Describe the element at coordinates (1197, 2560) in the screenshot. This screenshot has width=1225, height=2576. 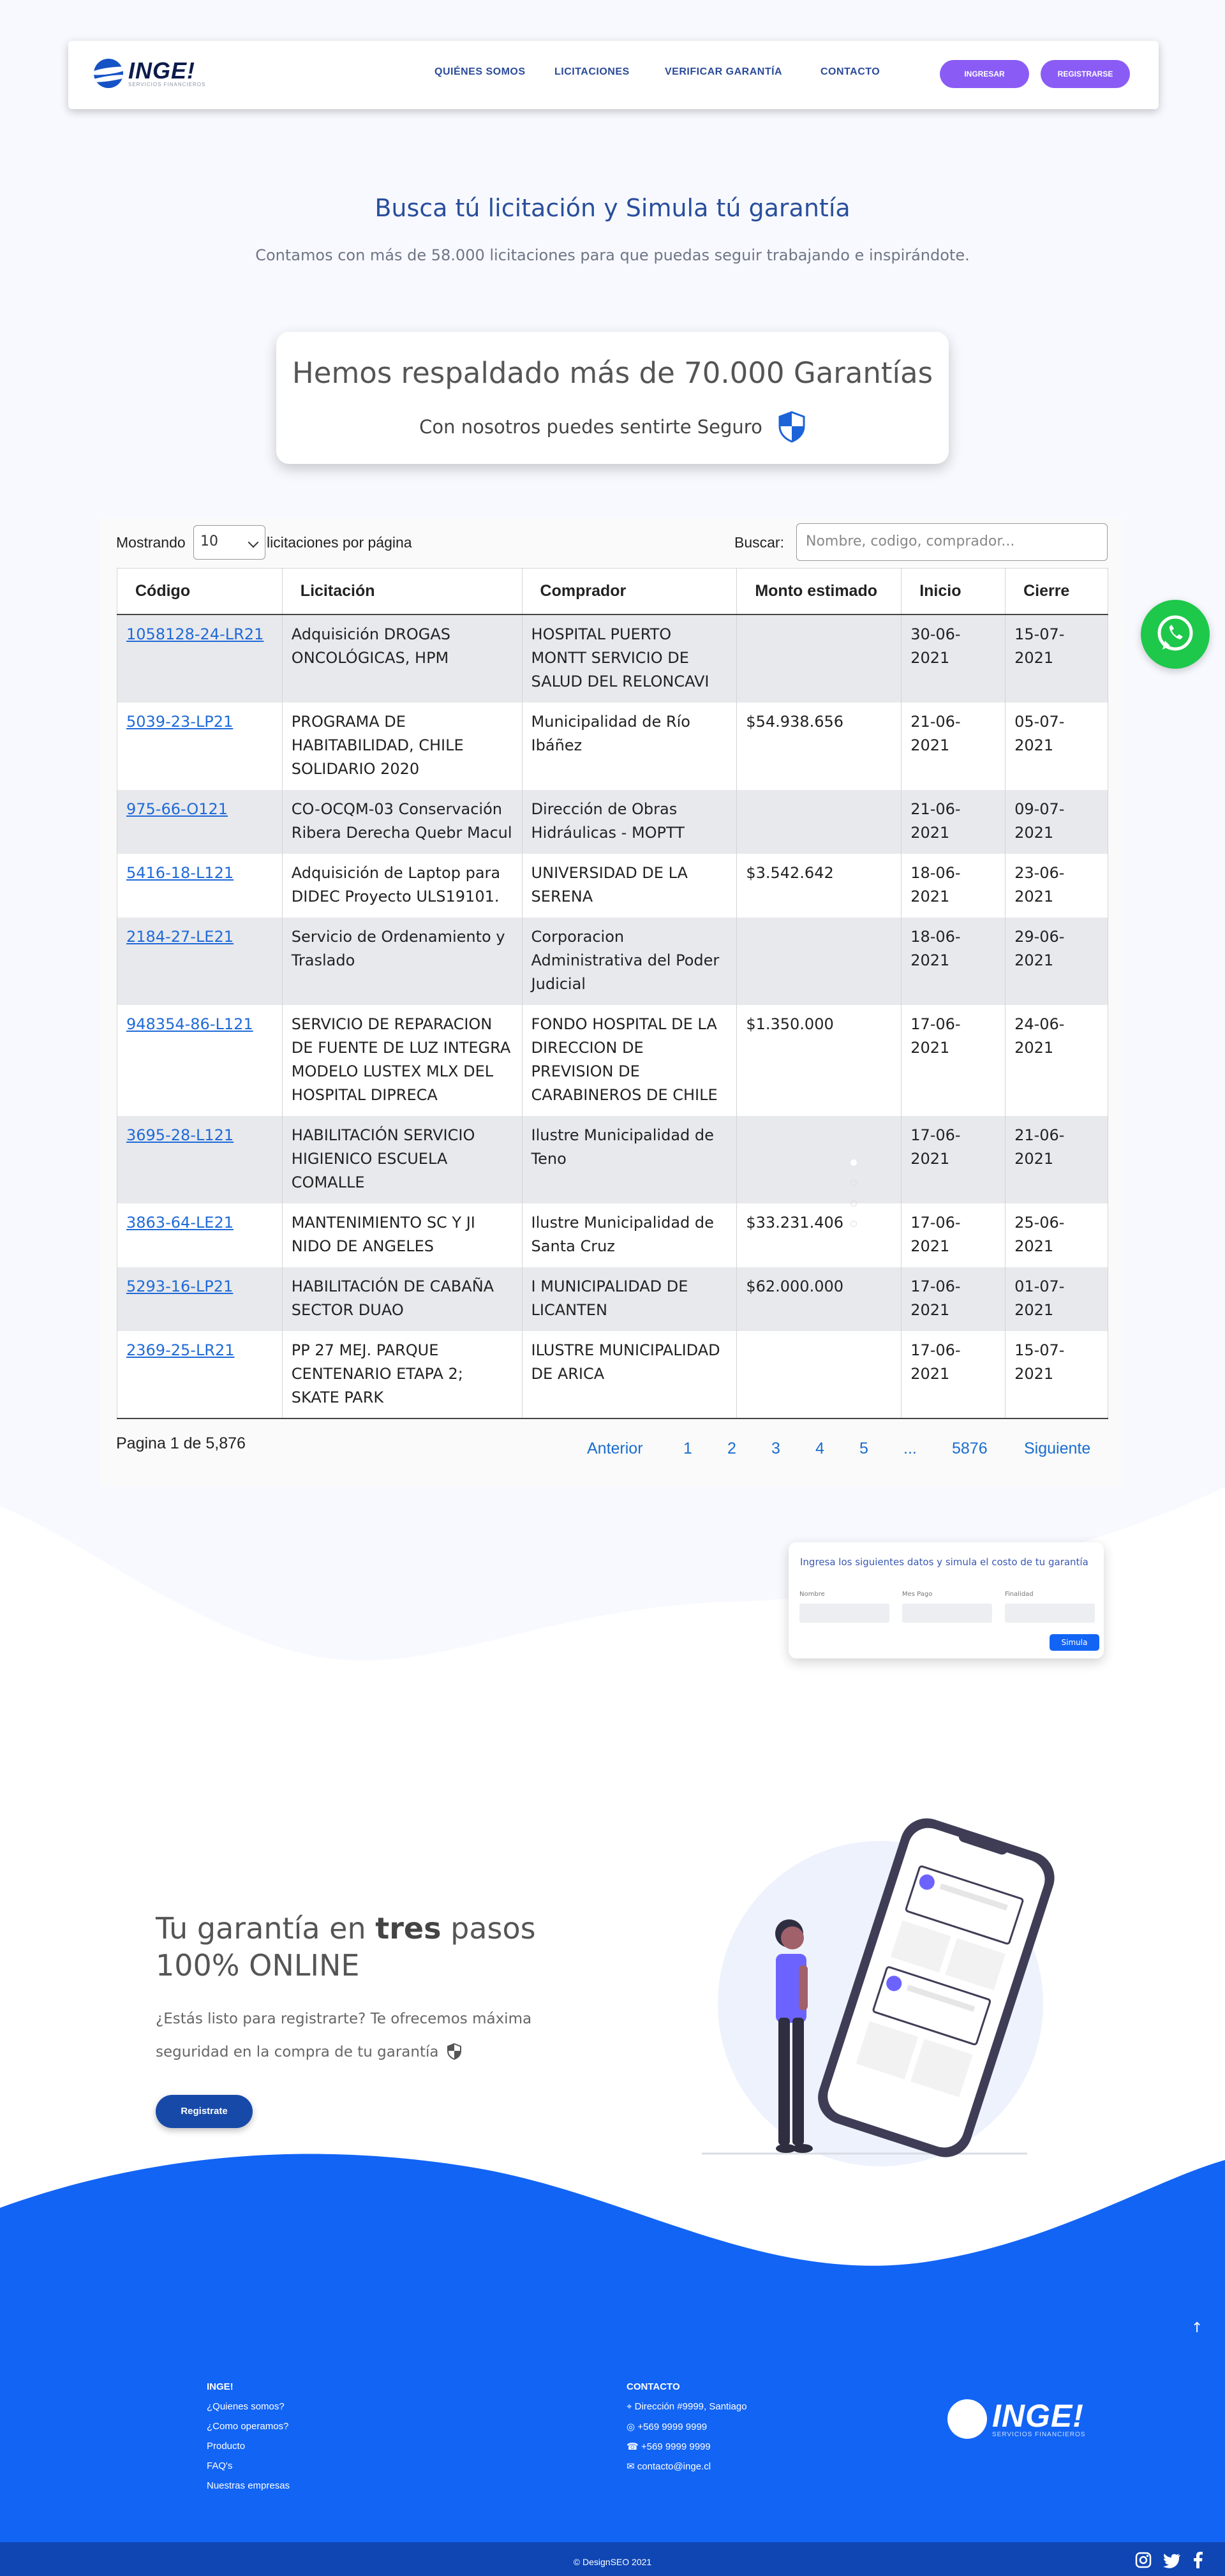
I see `facebook-icon` at that location.